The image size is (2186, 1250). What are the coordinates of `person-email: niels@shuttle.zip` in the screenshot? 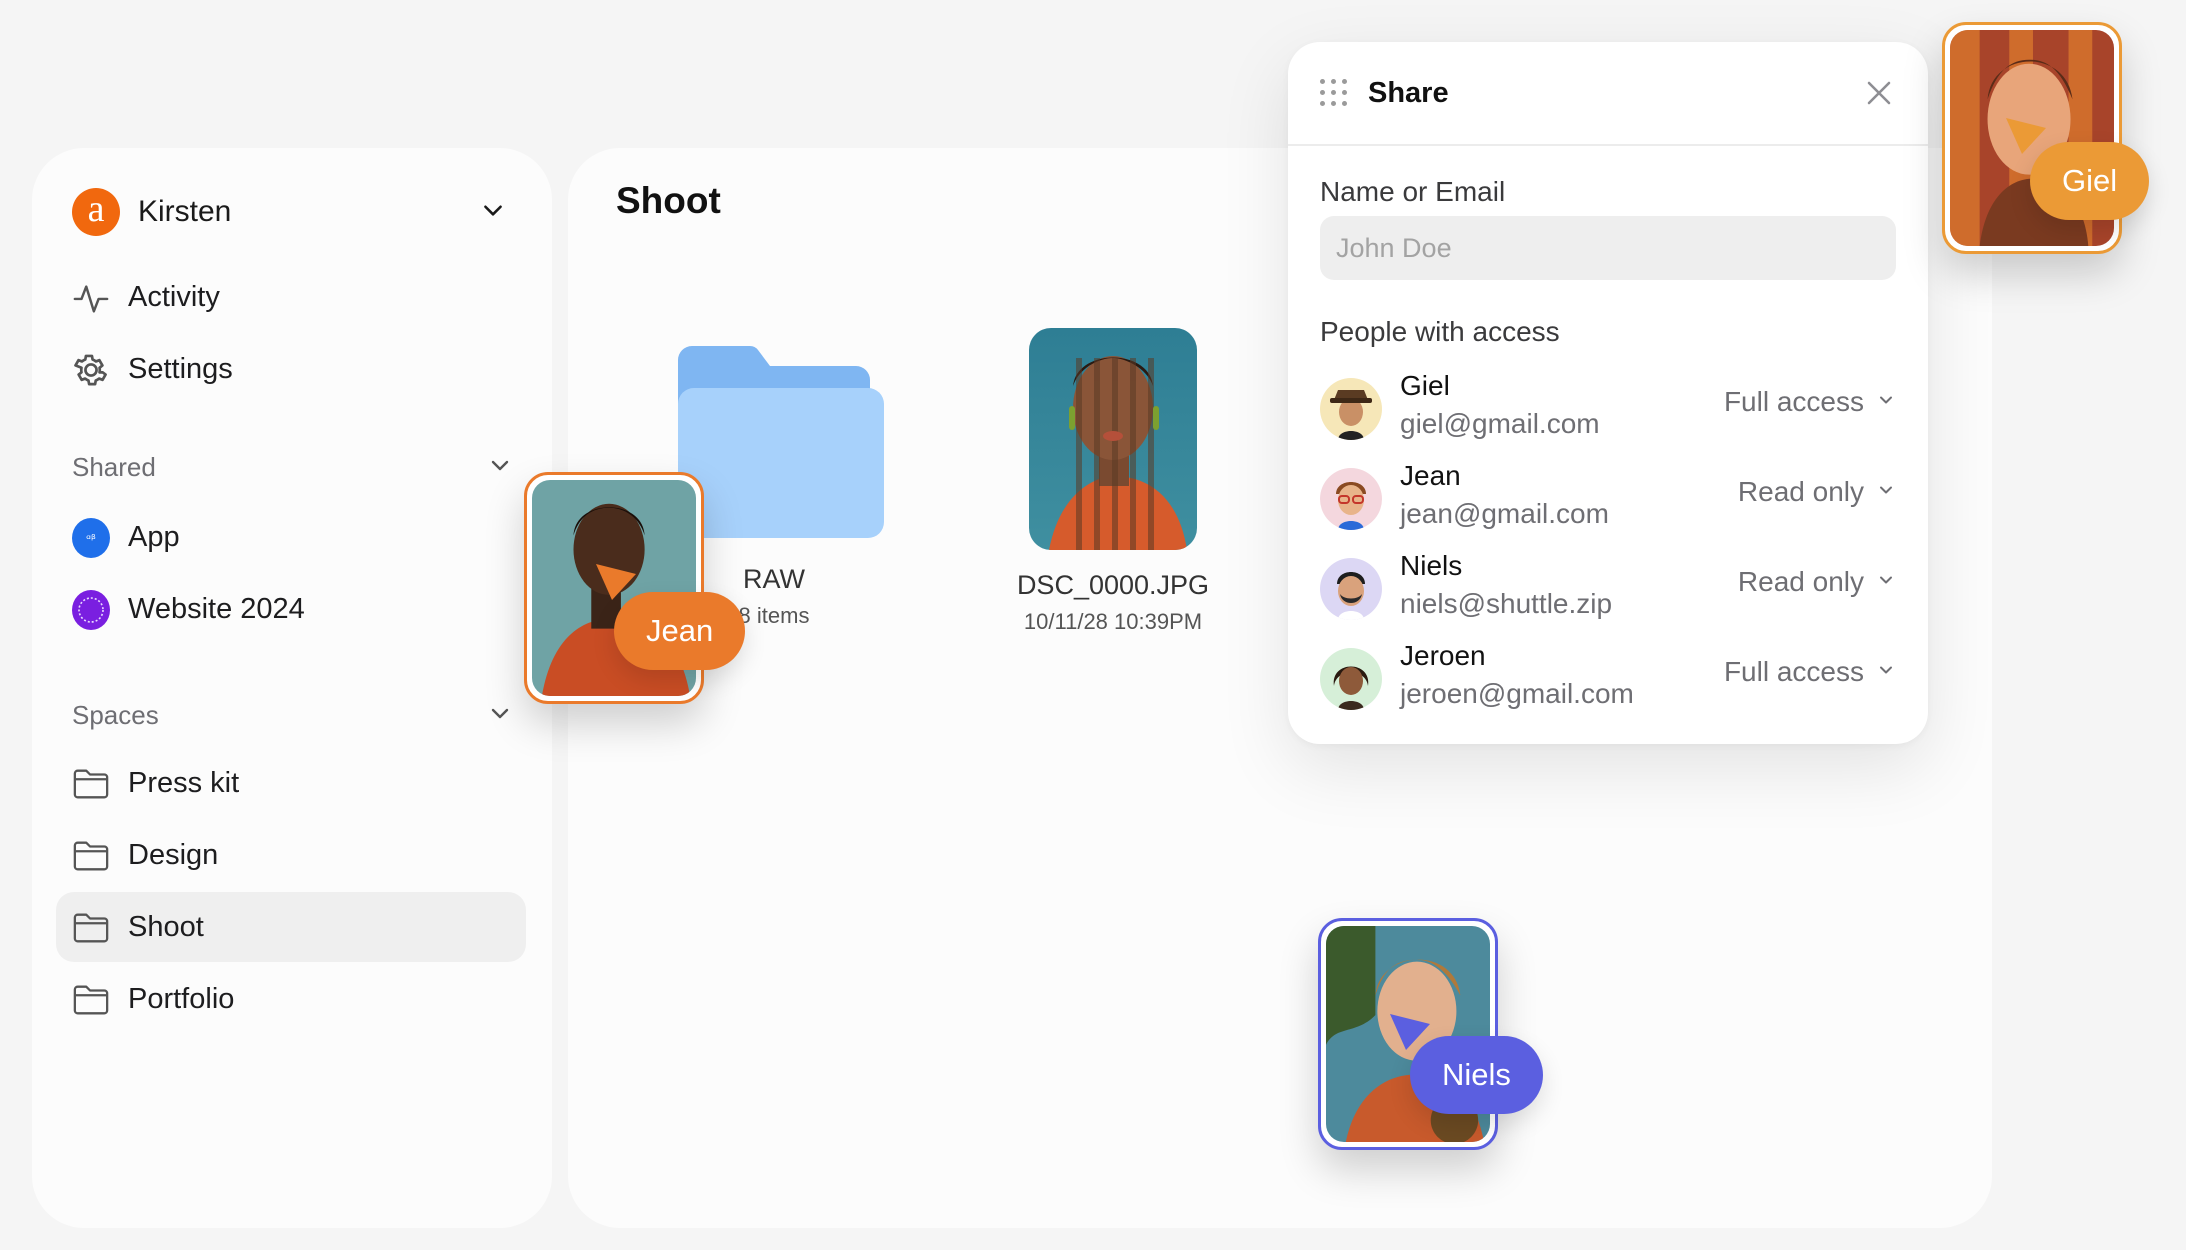 It's located at (1506, 603).